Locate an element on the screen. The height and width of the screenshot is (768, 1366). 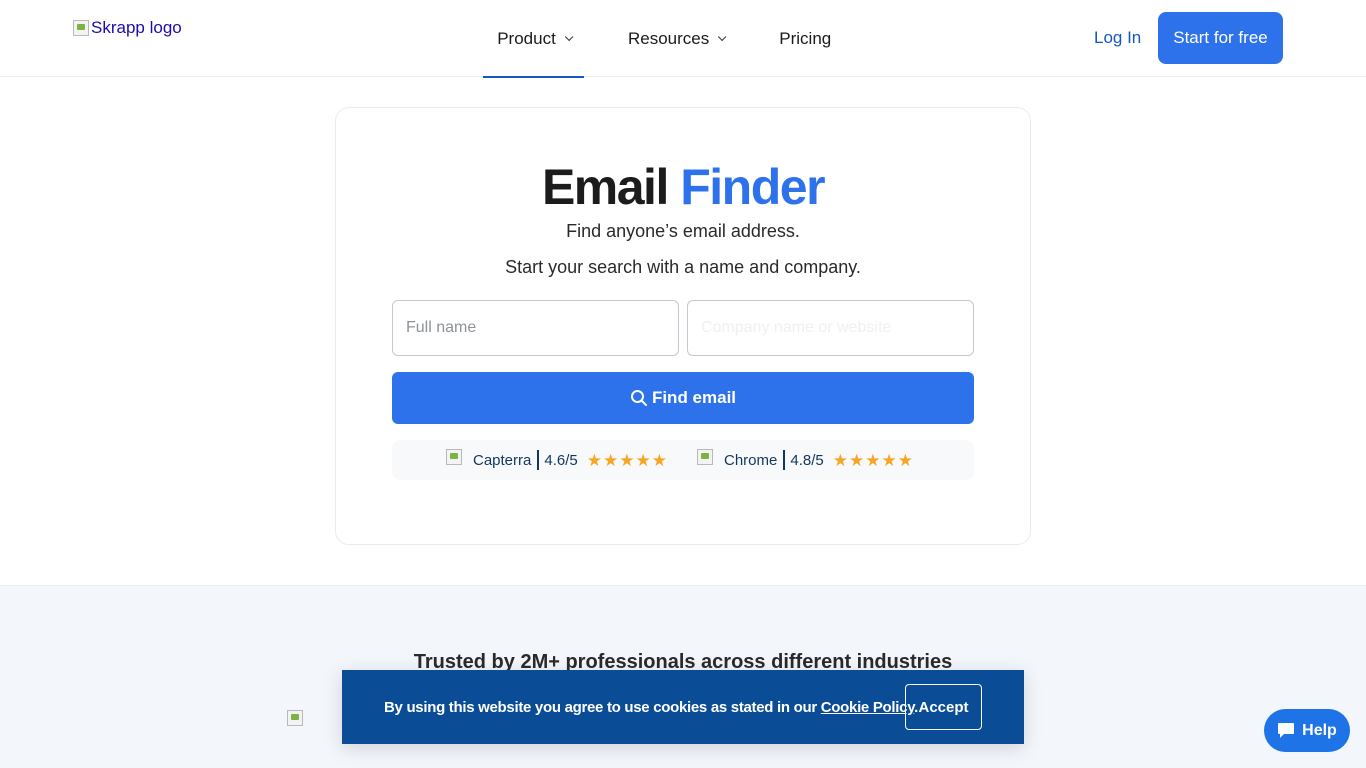
search-icon is located at coordinates (638, 398).